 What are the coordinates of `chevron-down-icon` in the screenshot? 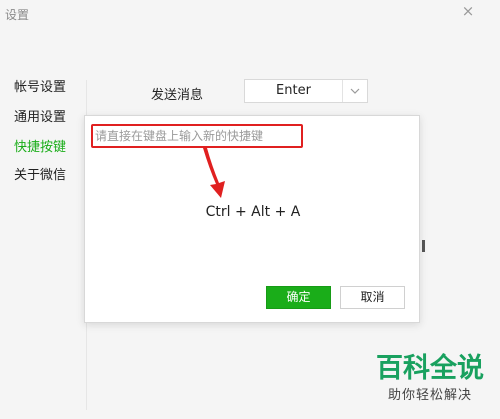 It's located at (355, 91).